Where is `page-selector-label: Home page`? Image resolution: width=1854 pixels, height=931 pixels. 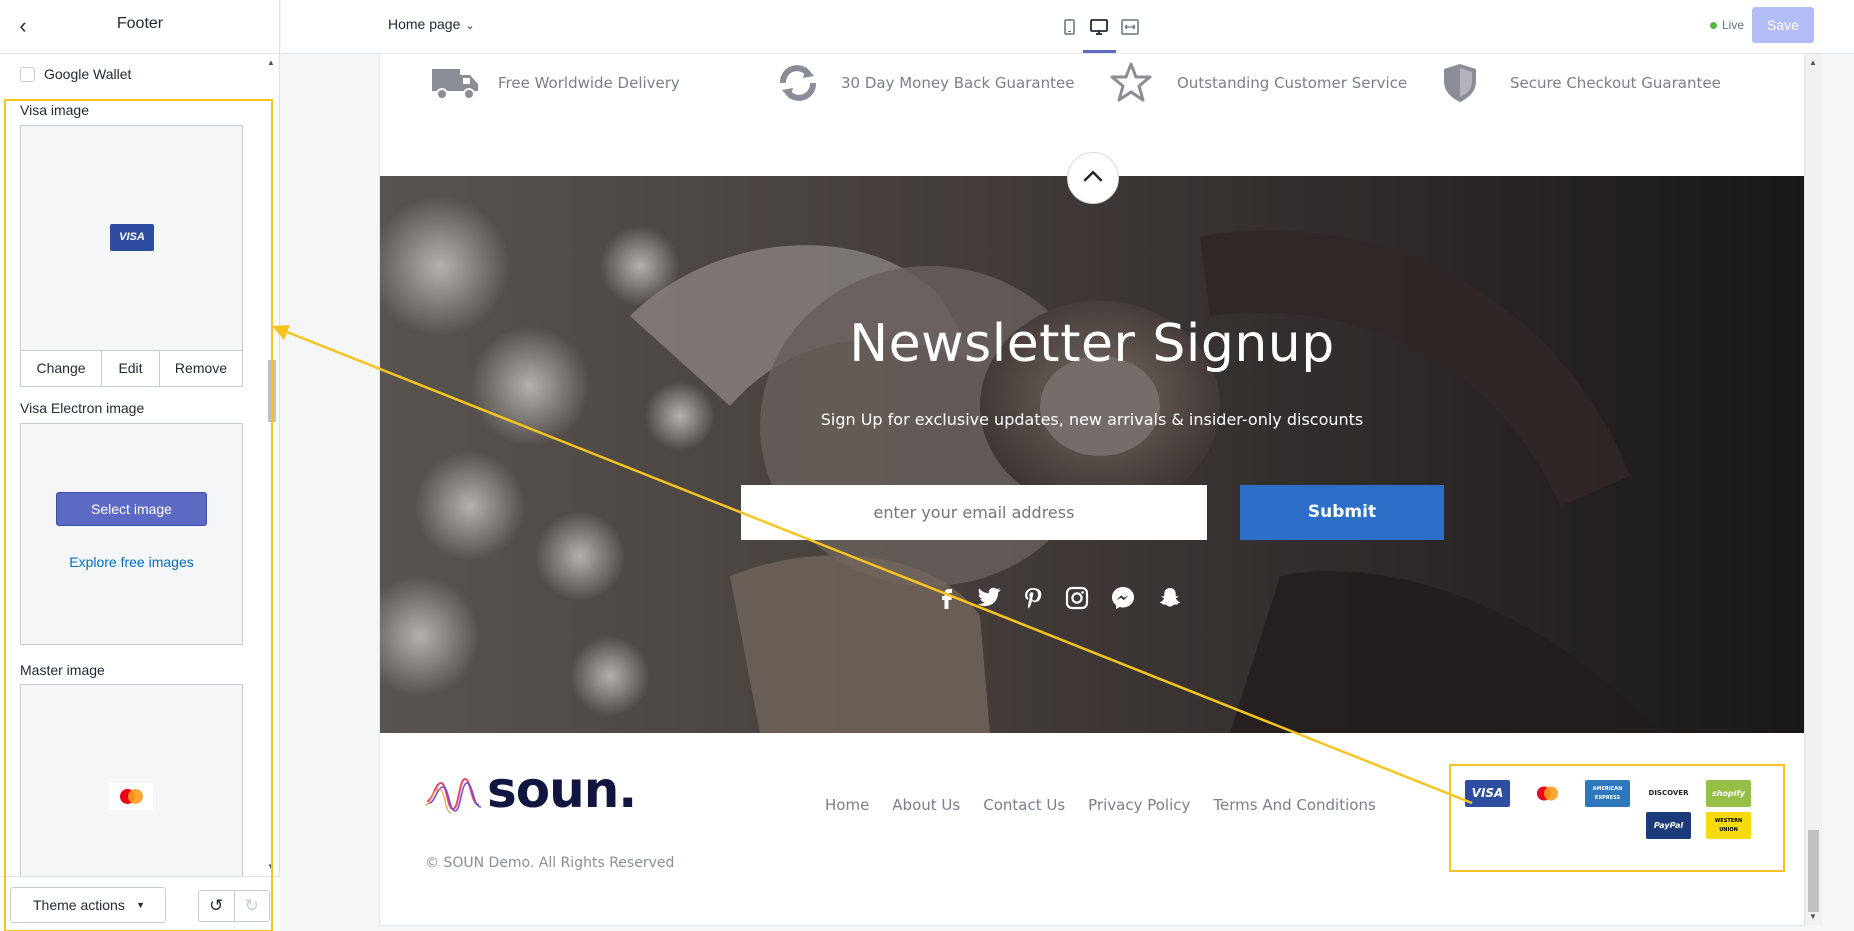
page-selector-label: Home page is located at coordinates (424, 24).